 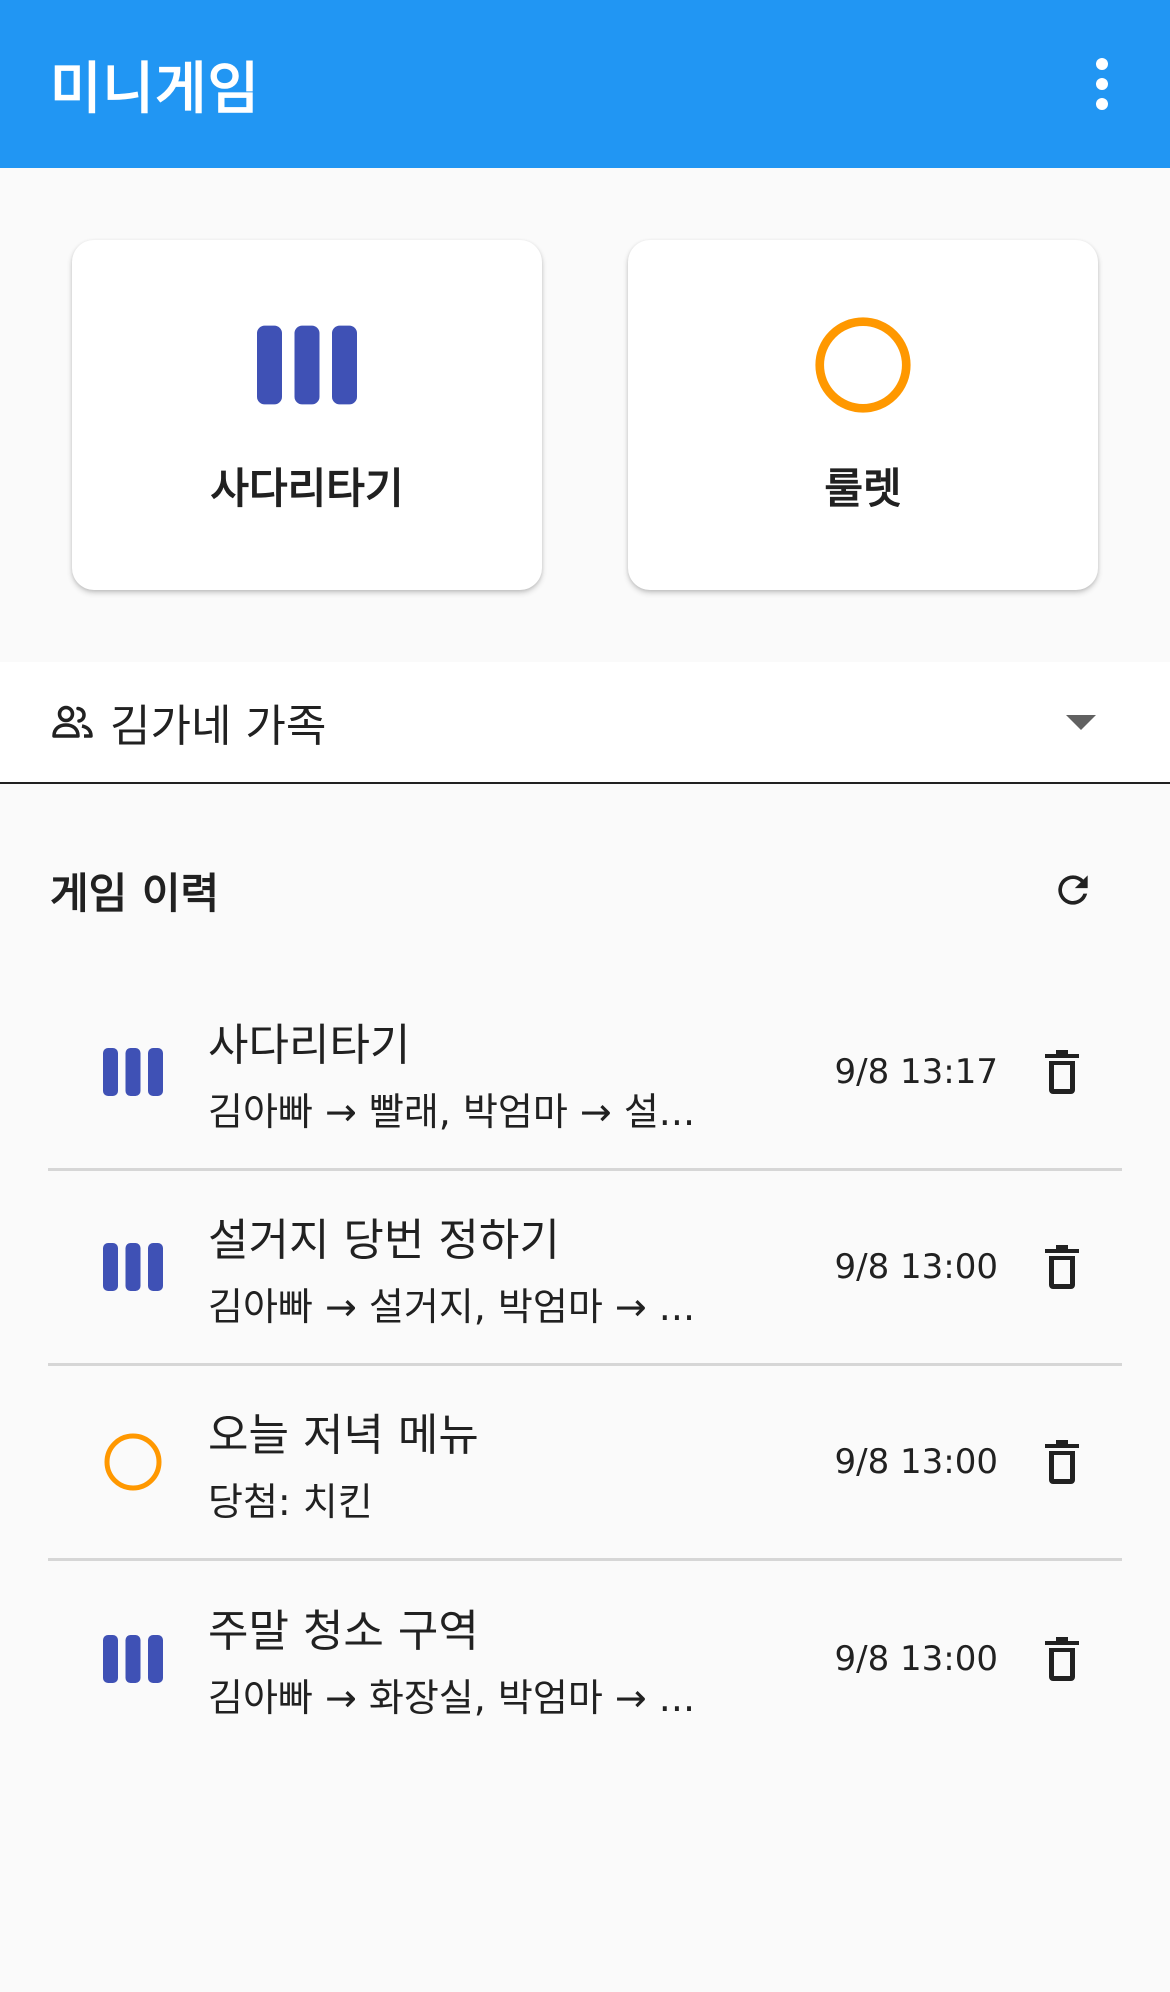 I want to click on more-vert-icon, so click(x=1102, y=84).